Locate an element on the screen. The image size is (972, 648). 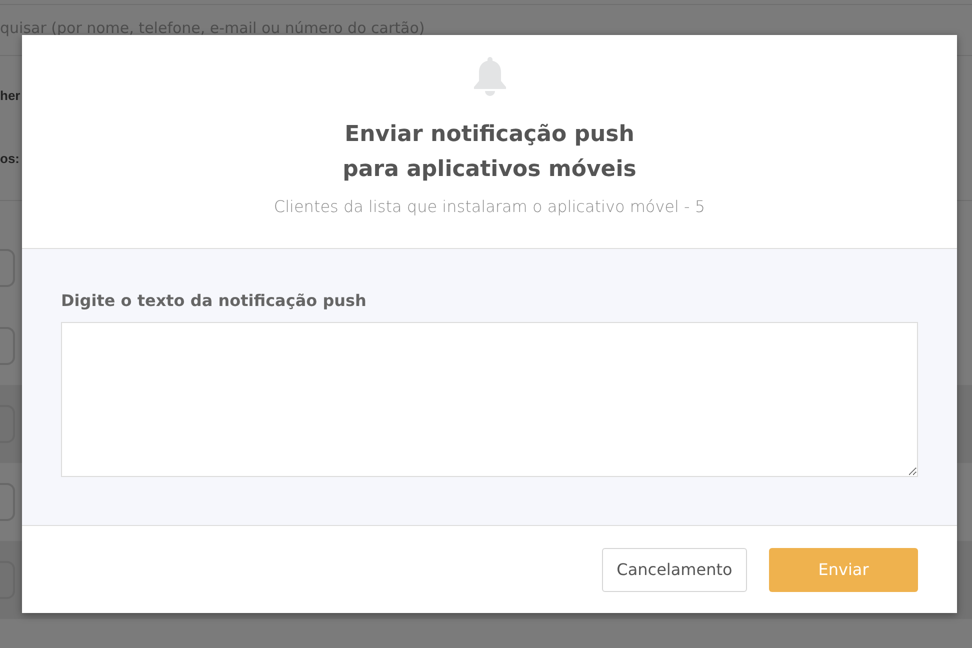
field-label: her is located at coordinates (11, 95).